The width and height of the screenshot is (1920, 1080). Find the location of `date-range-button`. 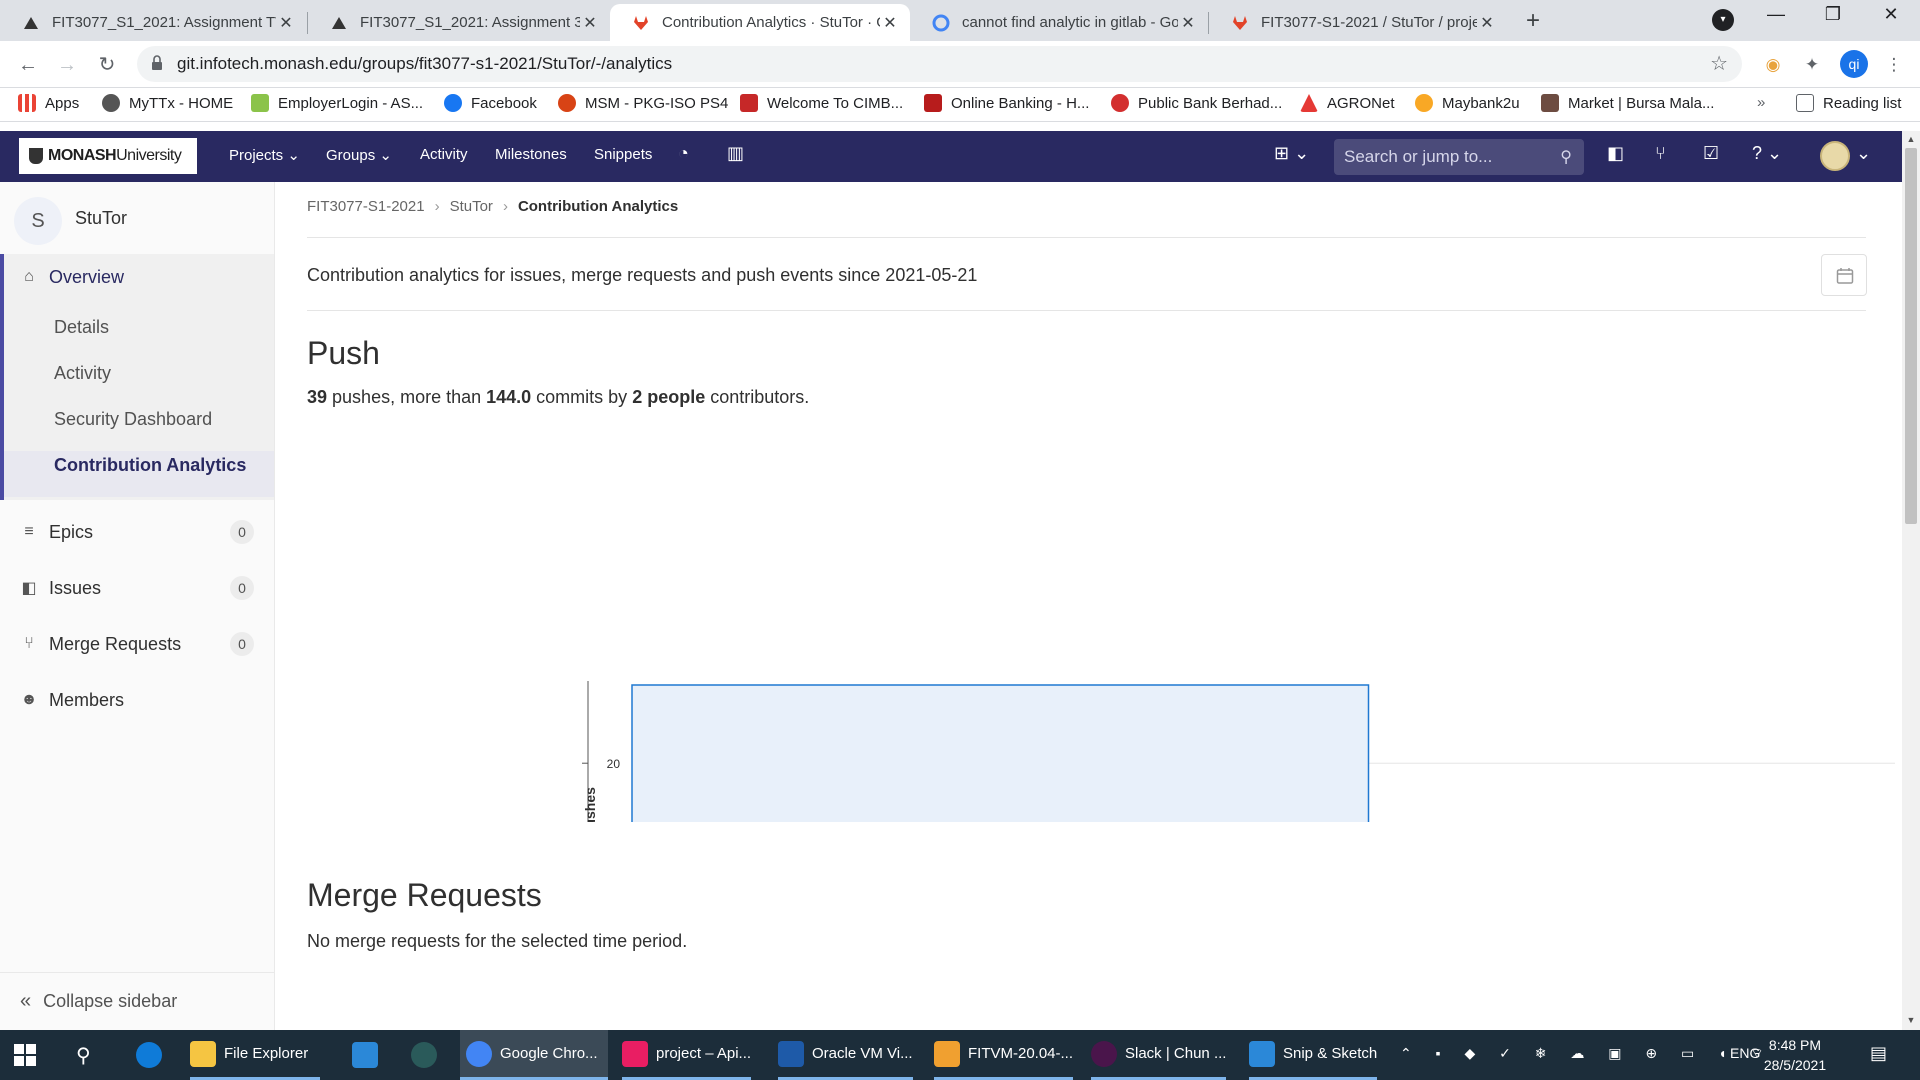

date-range-button is located at coordinates (1844, 275).